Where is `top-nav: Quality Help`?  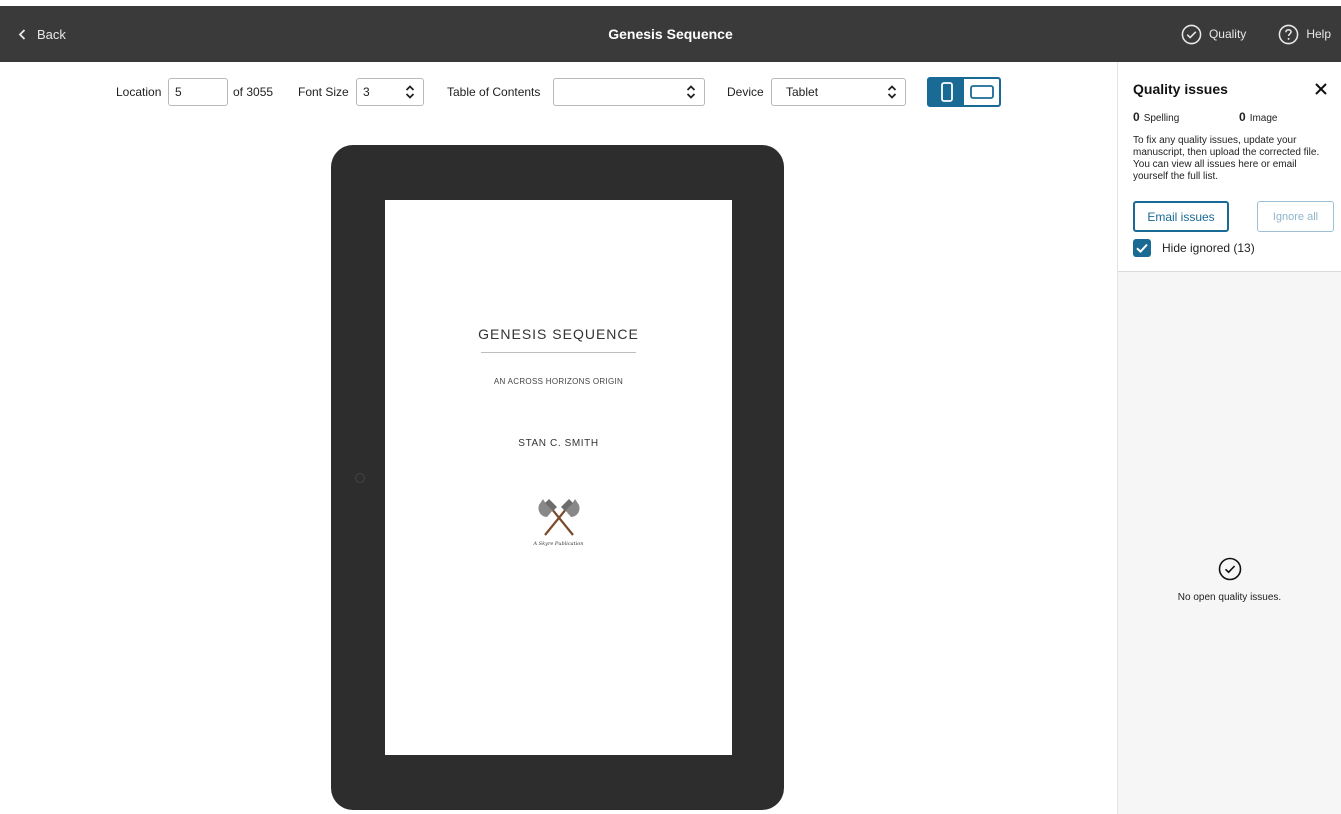
top-nav: Quality Help is located at coordinates (1256, 34).